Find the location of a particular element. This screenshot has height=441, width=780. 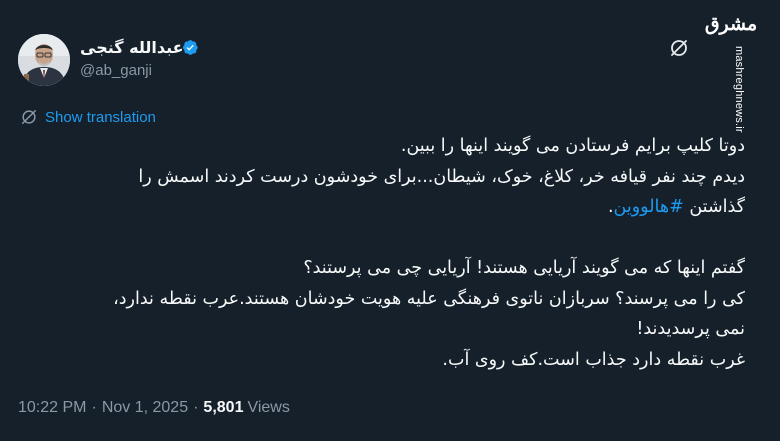

show-translation-link: Show translation is located at coordinates (88, 117).